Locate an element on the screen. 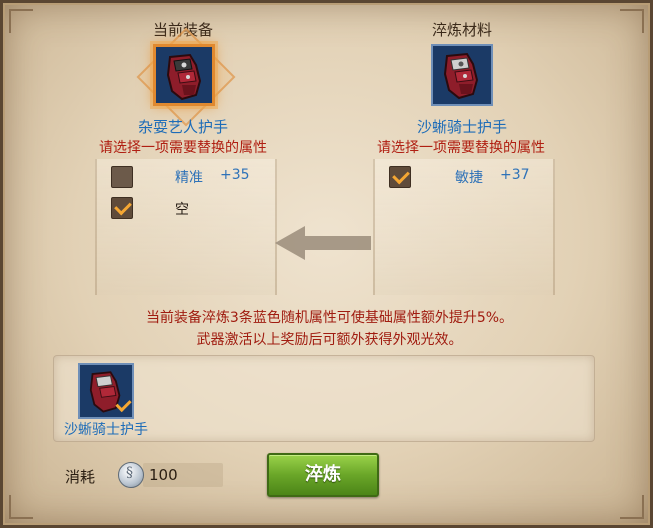  attribute-name-empty: 空 is located at coordinates (182, 210).